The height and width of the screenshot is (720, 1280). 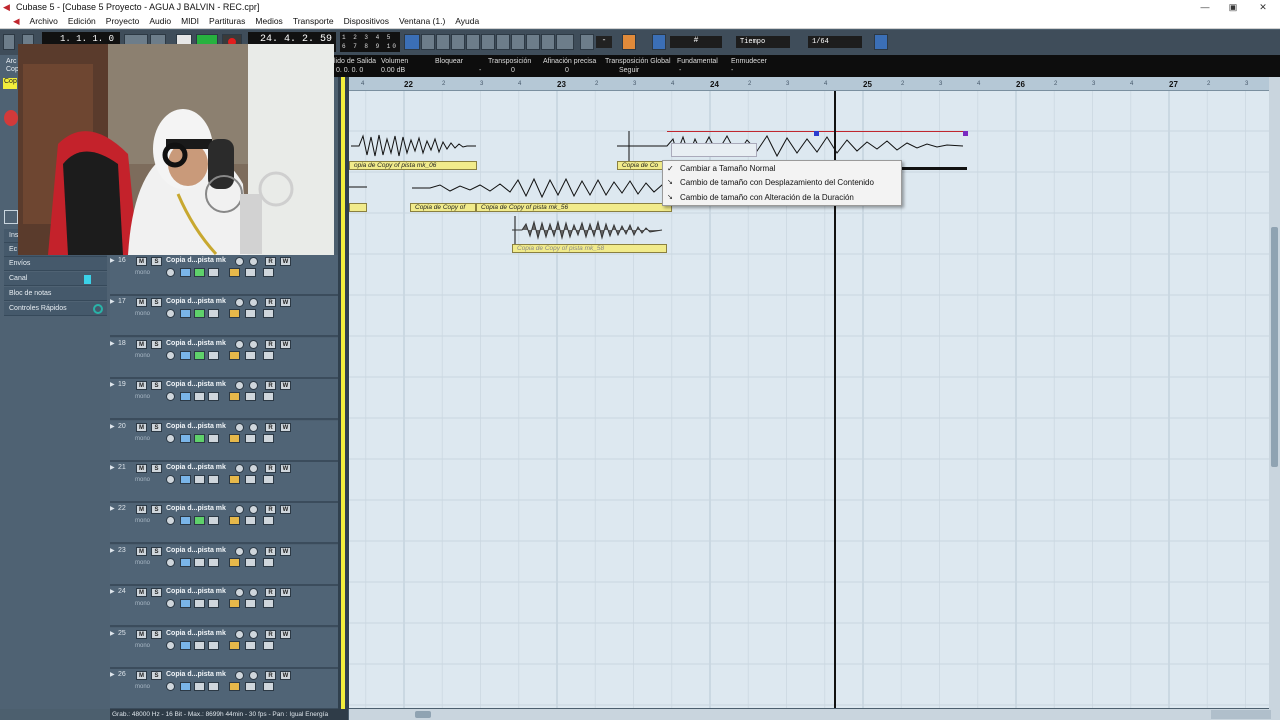 I want to click on app-menu-icon: ◀, so click(x=16, y=21).